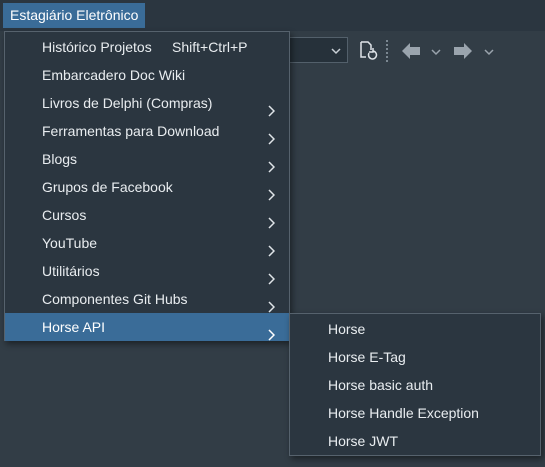  I want to click on menu-item-cursos: Cursos, so click(147, 215).